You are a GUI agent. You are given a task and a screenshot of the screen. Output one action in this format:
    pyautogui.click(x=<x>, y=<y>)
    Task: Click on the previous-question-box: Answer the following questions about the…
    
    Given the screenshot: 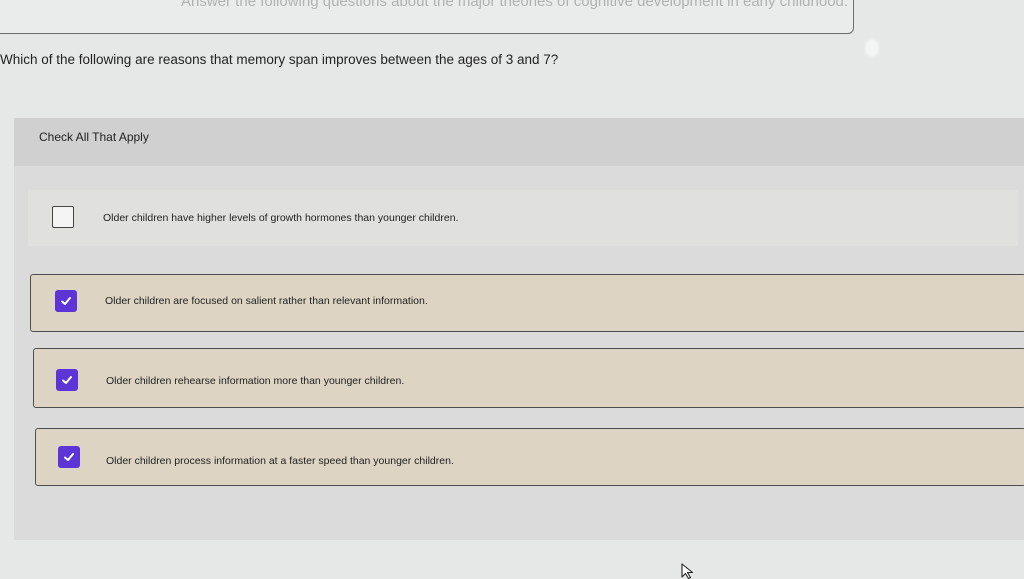 What is the action you would take?
    pyautogui.click(x=427, y=17)
    